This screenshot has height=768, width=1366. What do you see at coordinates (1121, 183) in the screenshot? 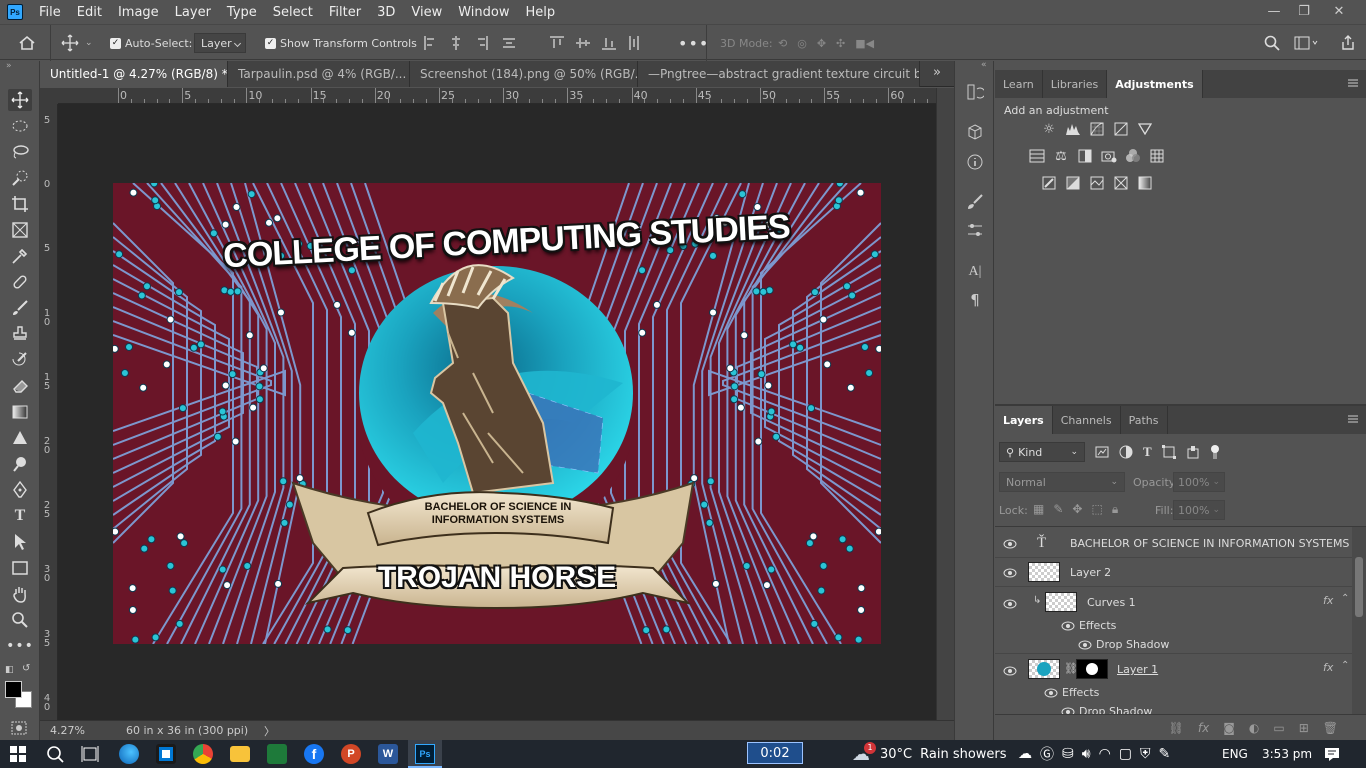
I see `selective-color-icon` at bounding box center [1121, 183].